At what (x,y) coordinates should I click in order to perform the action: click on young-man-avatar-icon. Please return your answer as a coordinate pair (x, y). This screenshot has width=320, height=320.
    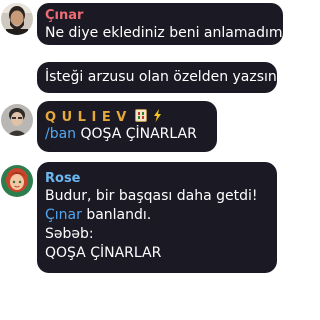
    Looking at the image, I should click on (17, 120).